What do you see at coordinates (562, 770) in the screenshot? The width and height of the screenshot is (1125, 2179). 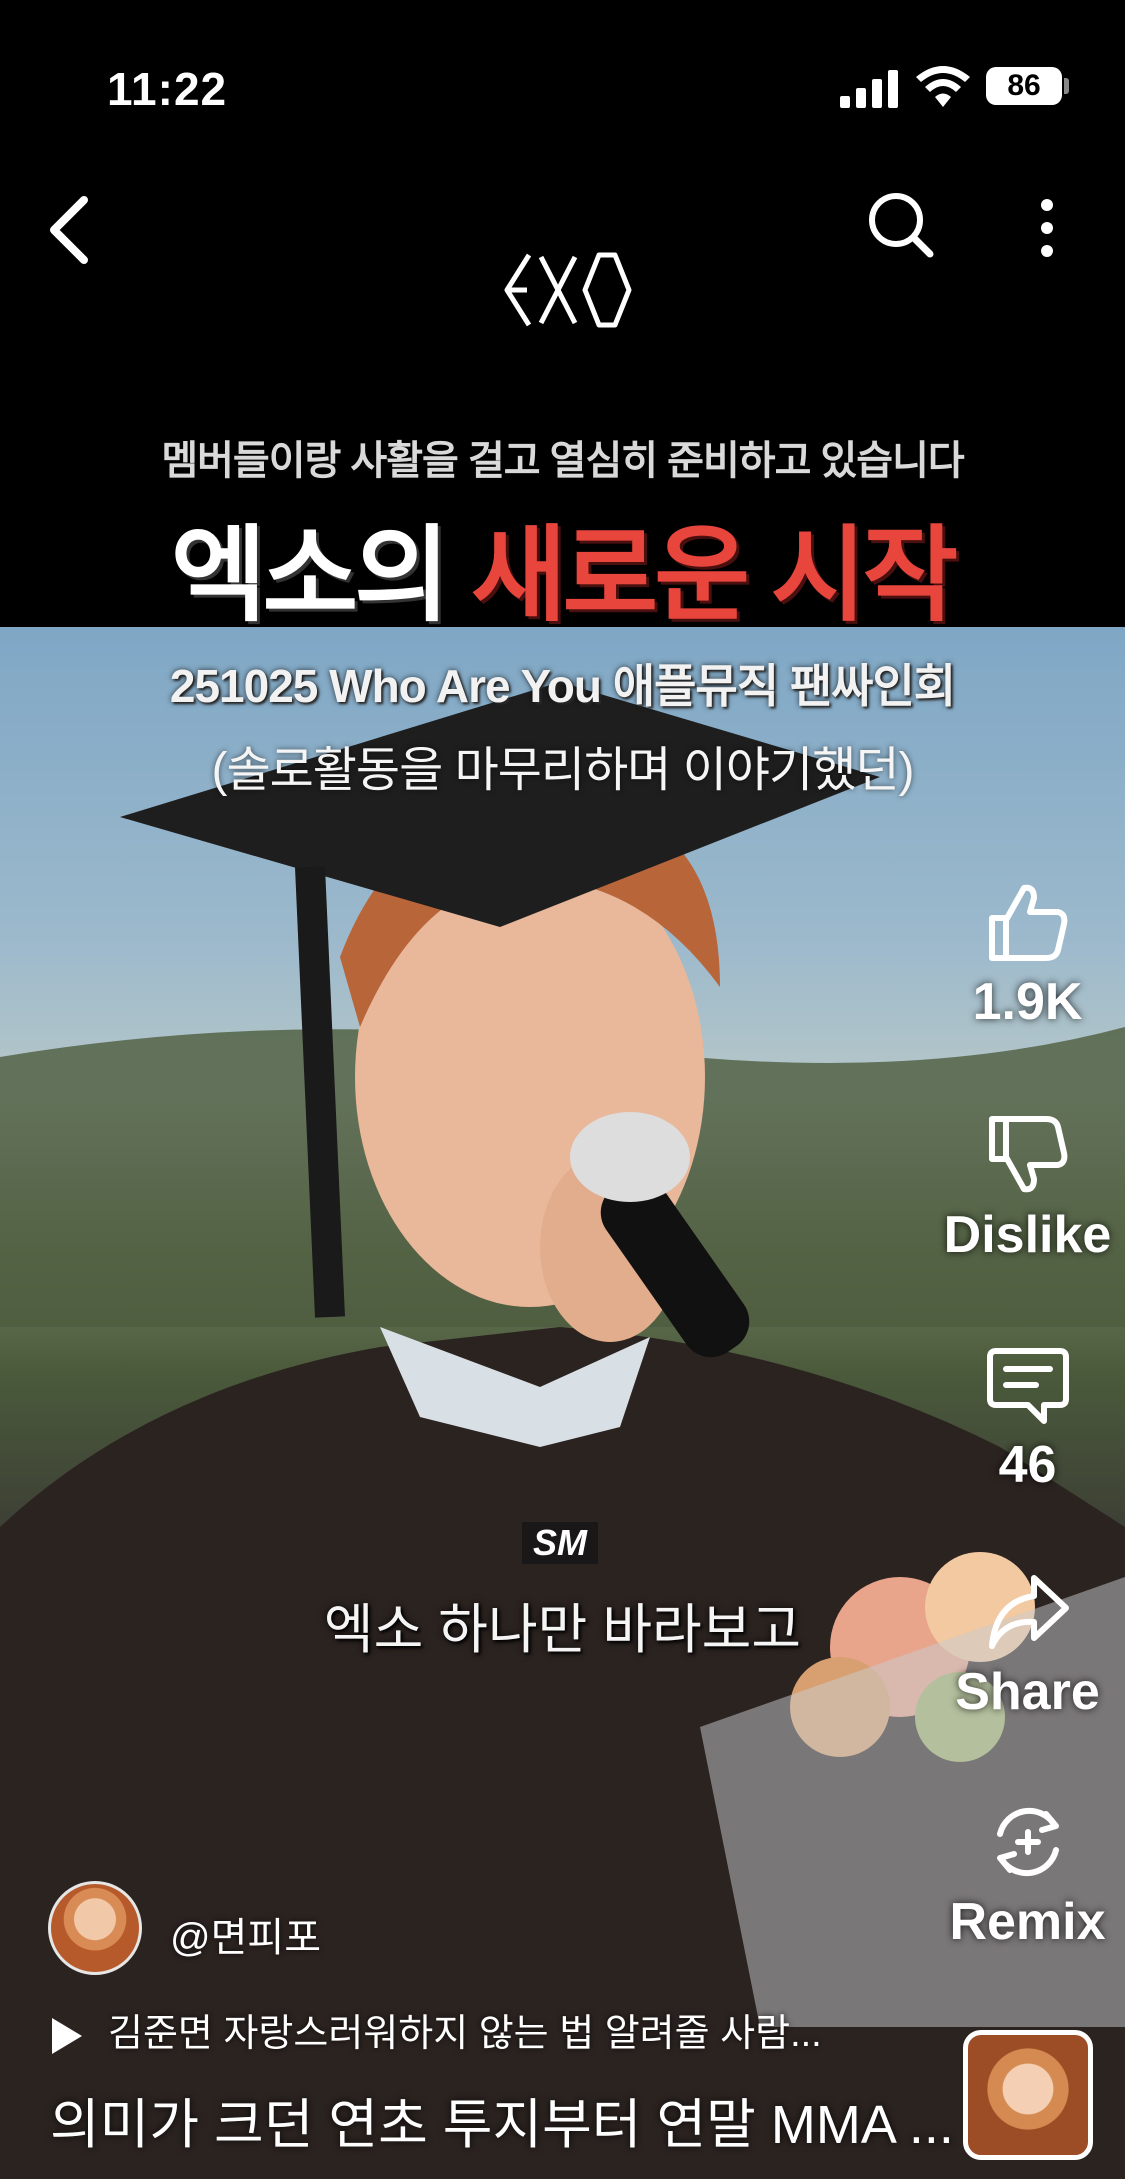 I see `caption-paren-line: (솔로활동을 마무리하며 이야기했던)` at bounding box center [562, 770].